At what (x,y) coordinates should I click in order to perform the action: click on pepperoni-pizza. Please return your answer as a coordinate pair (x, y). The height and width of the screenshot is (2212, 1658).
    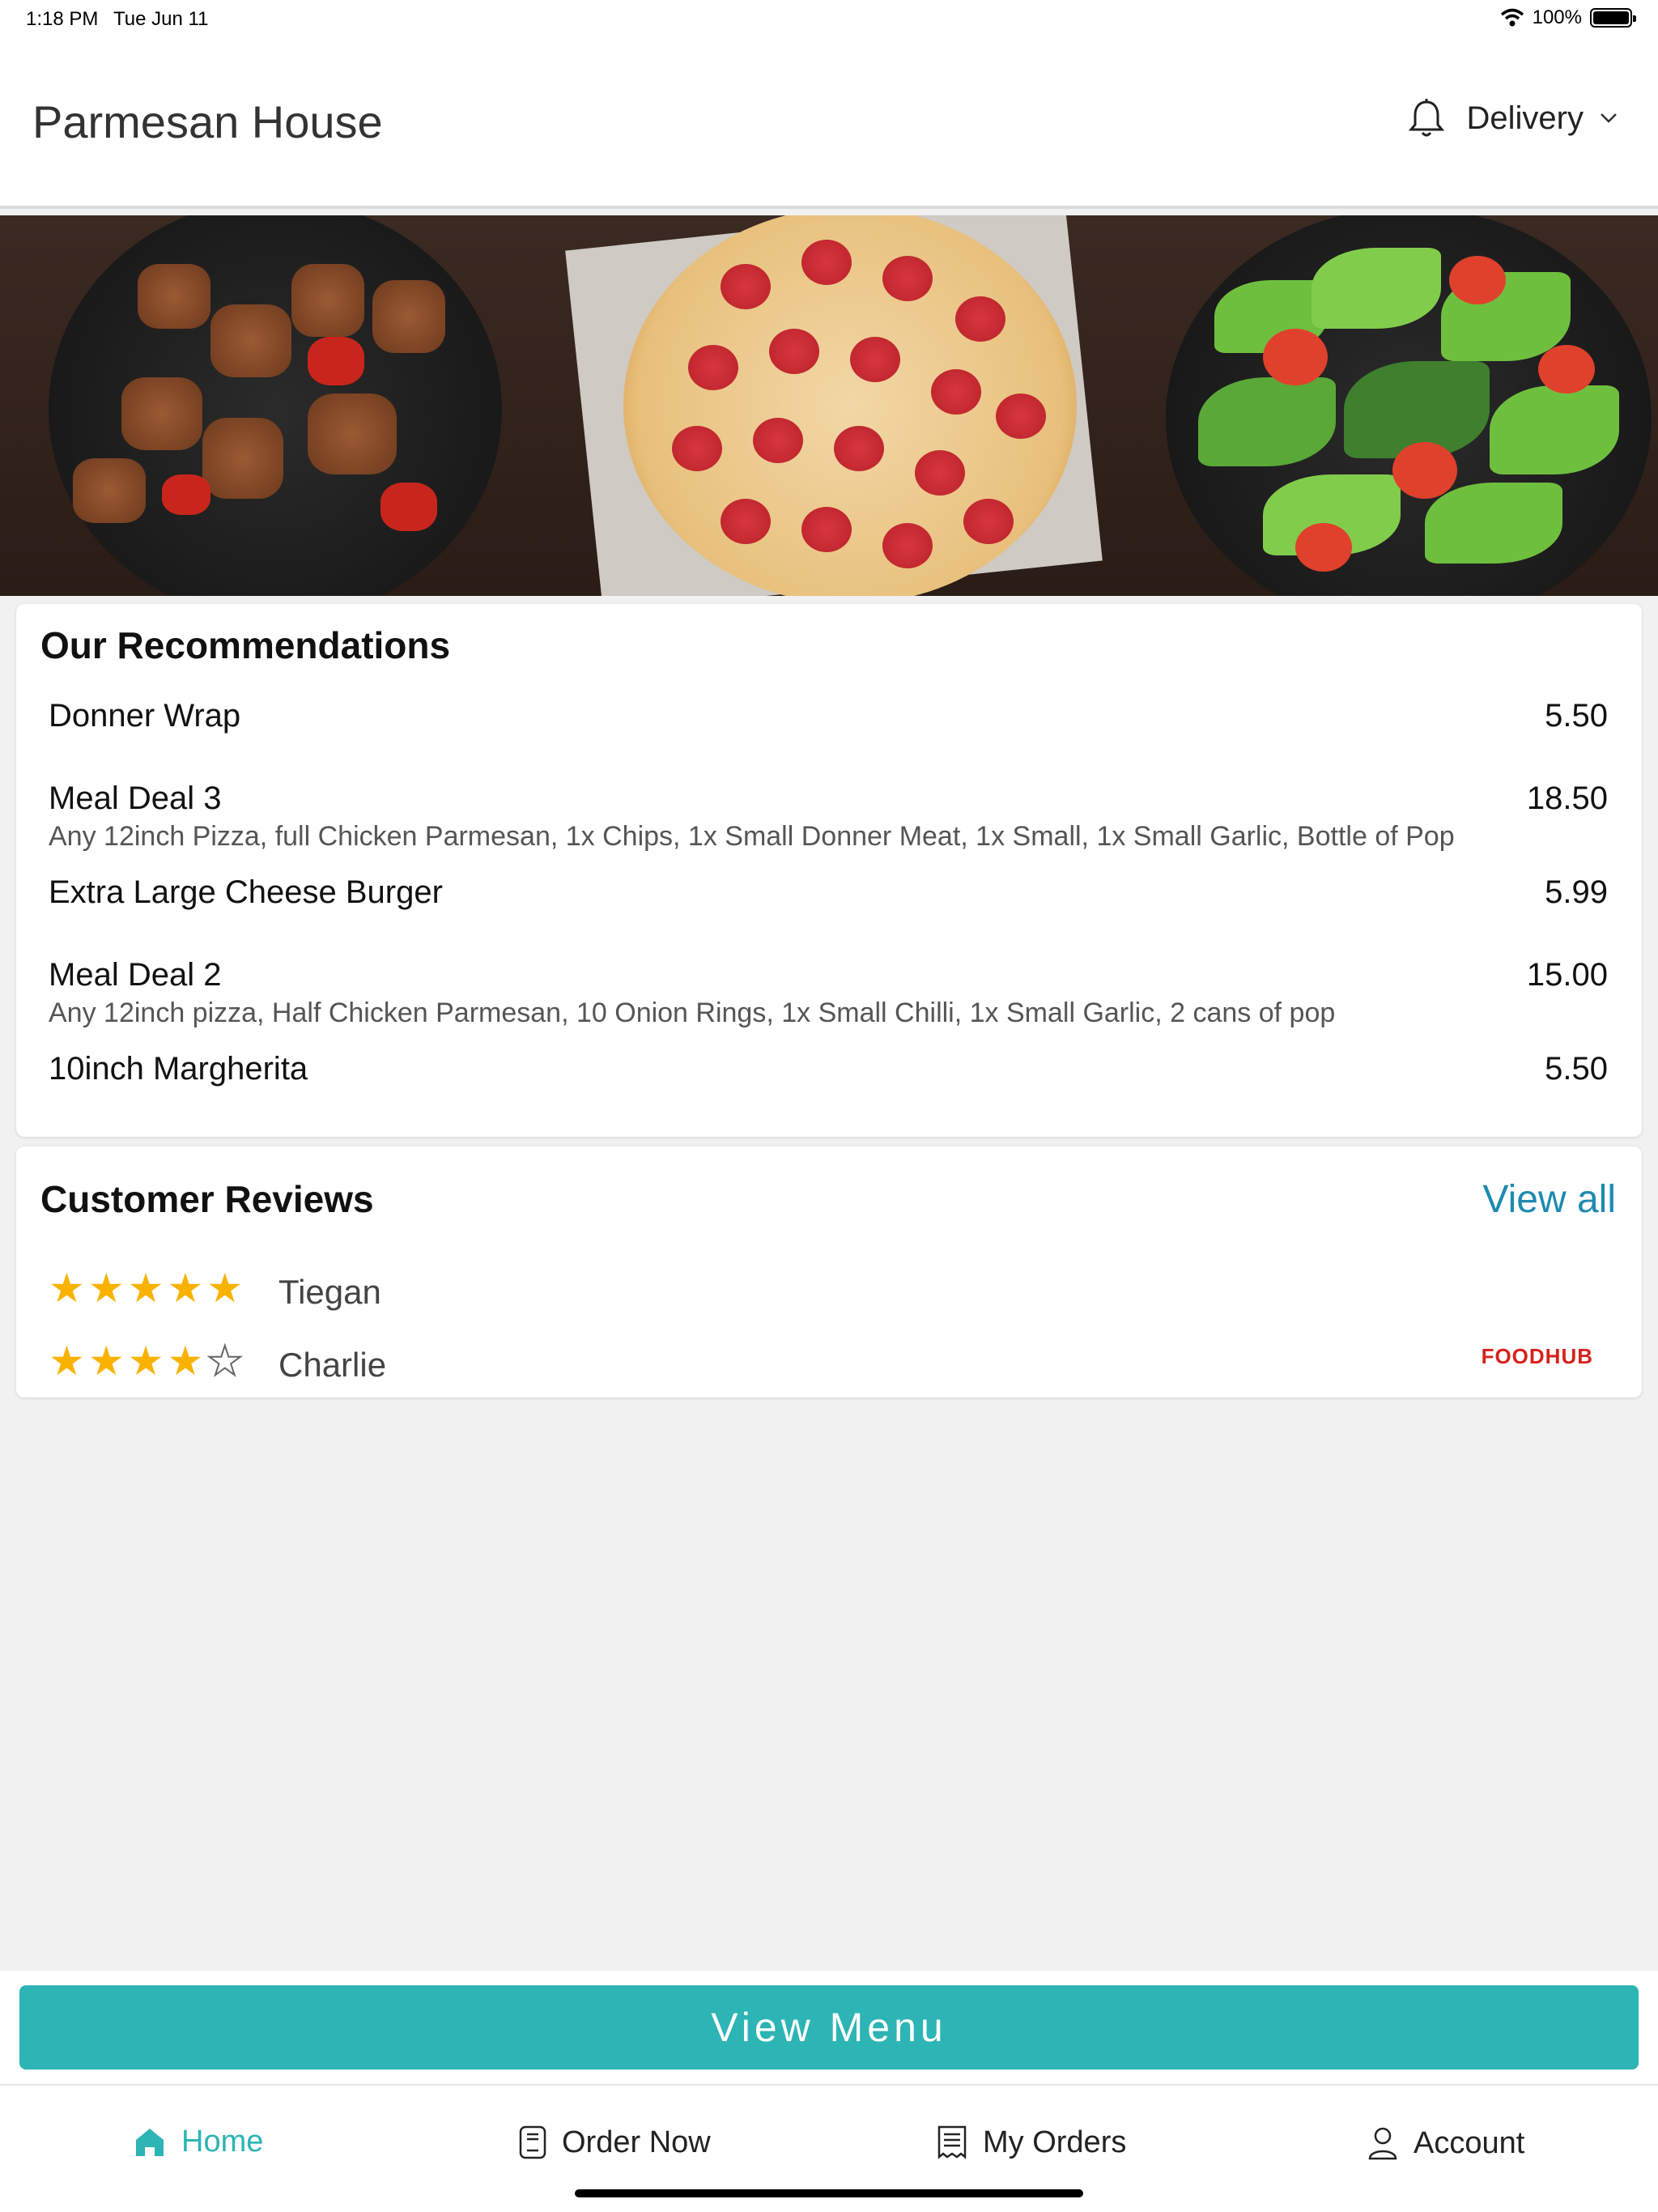
    Looking at the image, I should click on (850, 406).